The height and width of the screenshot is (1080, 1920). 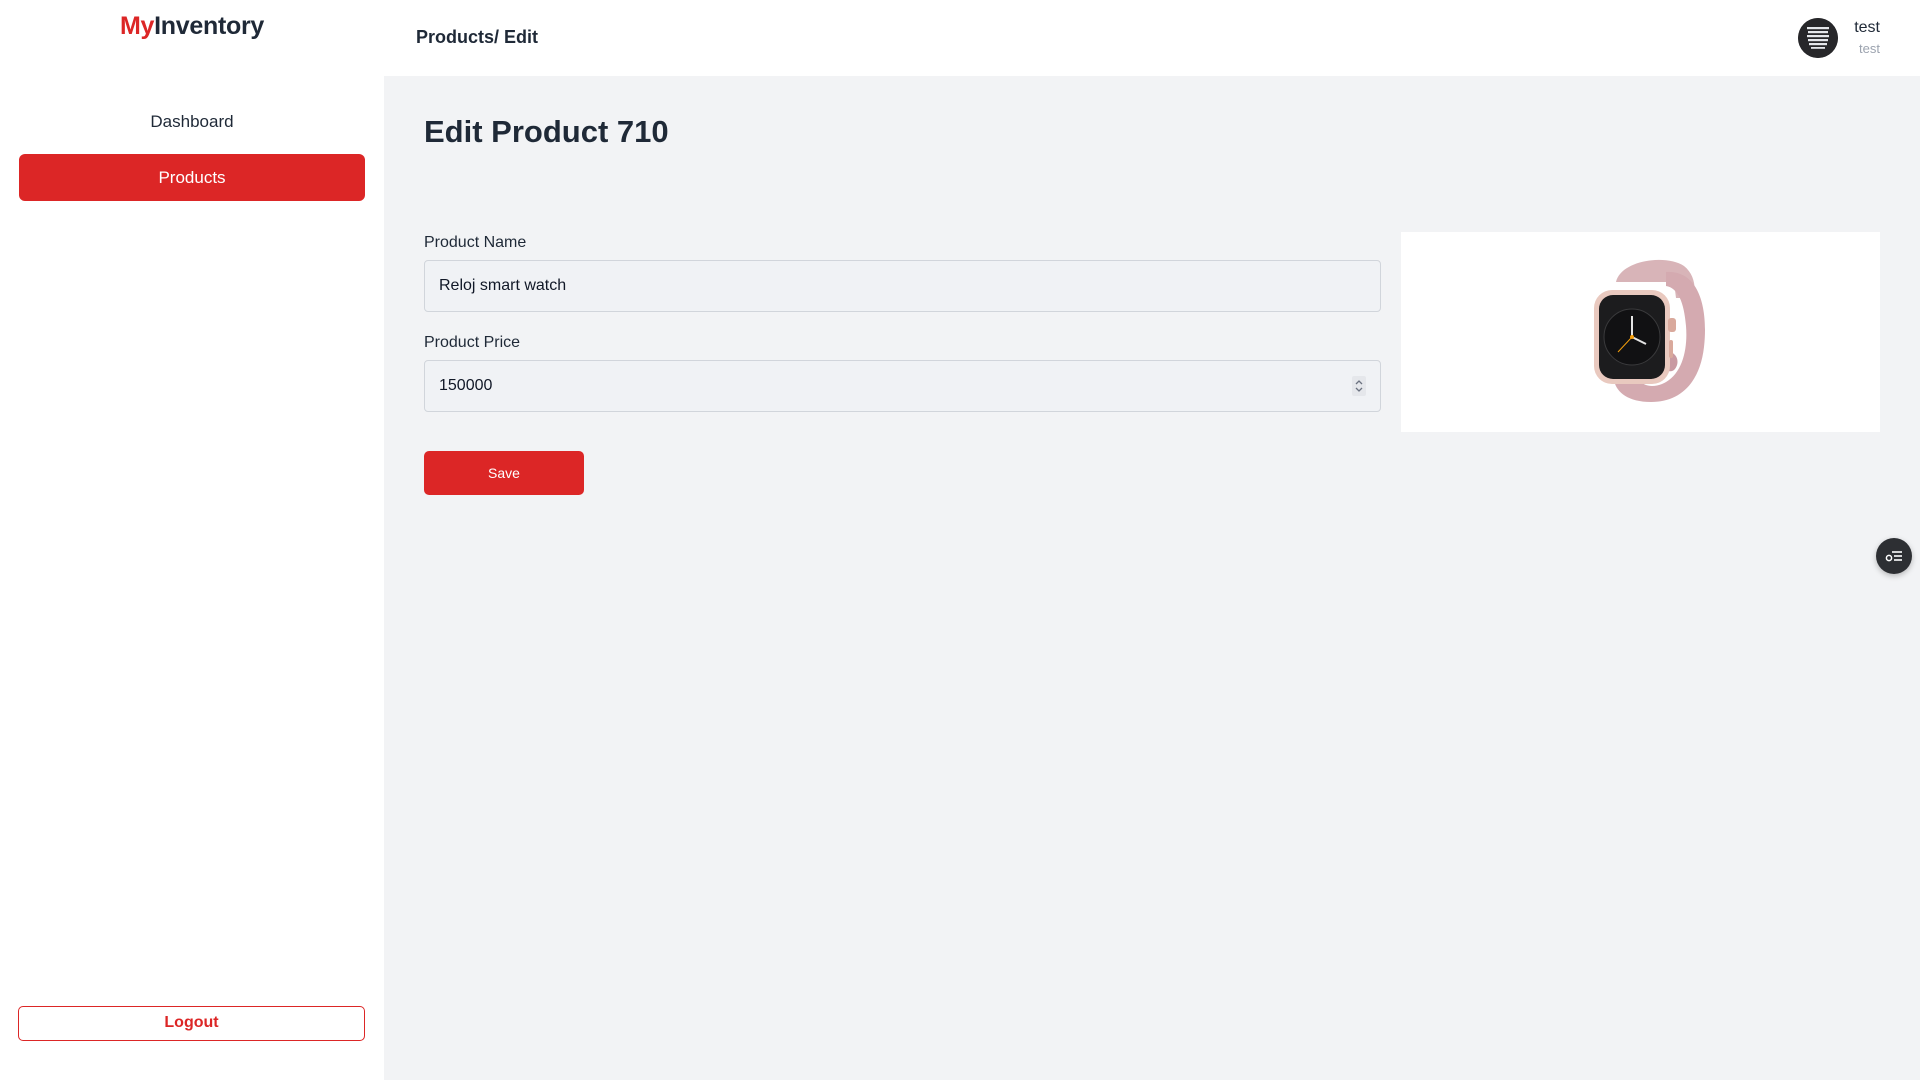 I want to click on product-name-field, so click(x=902, y=286).